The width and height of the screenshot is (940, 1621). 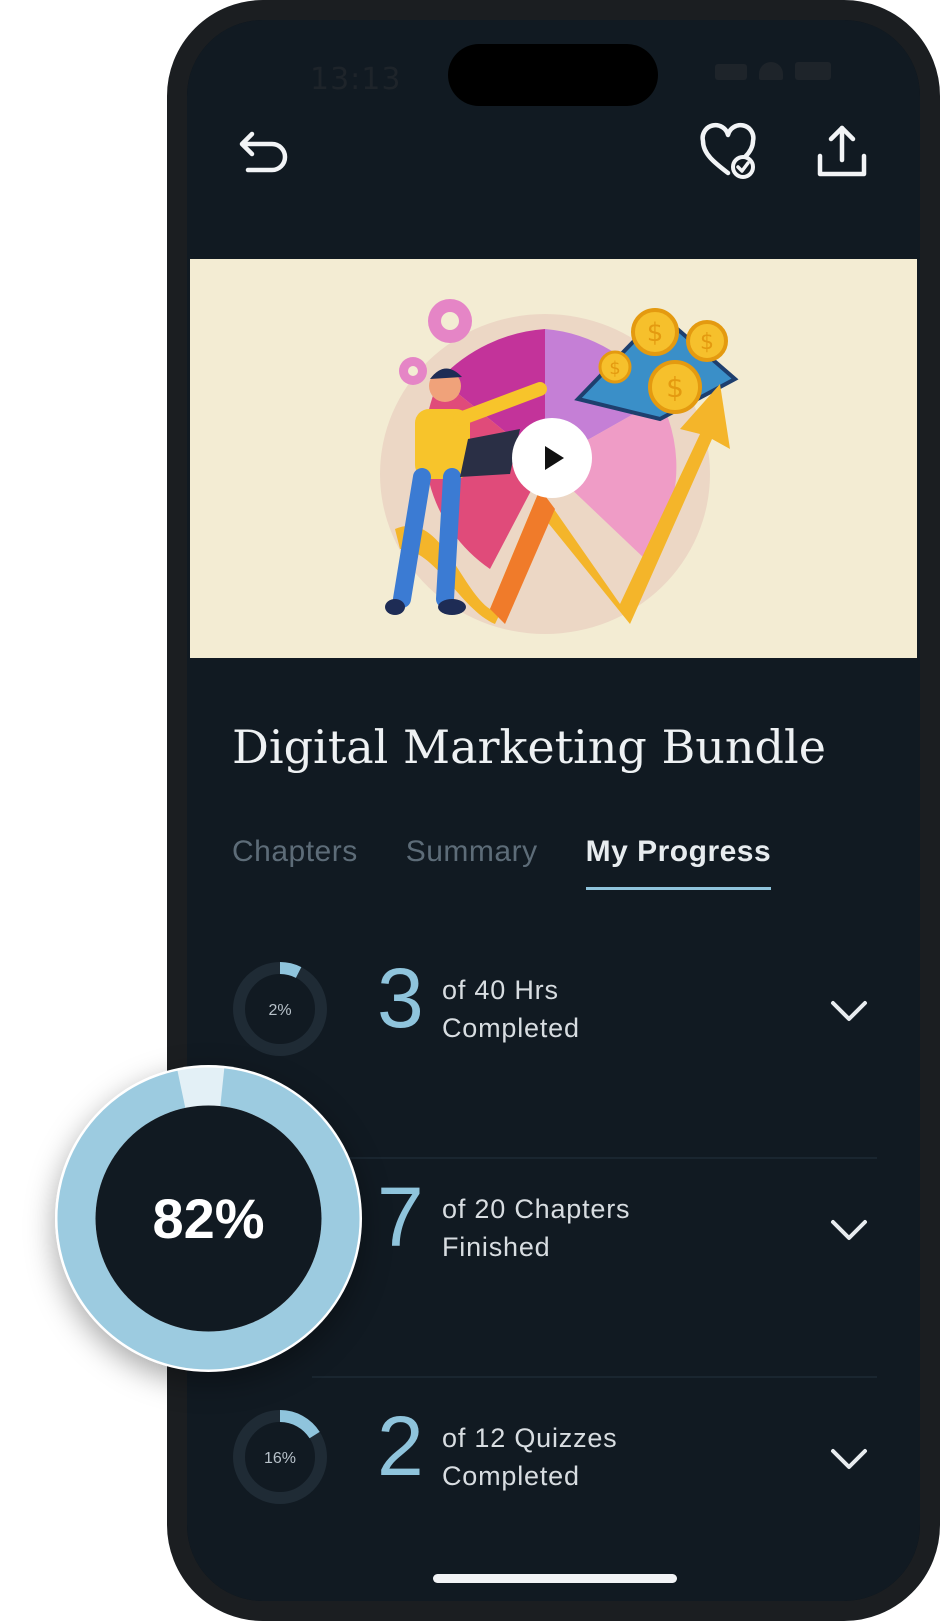 What do you see at coordinates (529, 747) in the screenshot?
I see `course-title: Digital Marketing Bundle` at bounding box center [529, 747].